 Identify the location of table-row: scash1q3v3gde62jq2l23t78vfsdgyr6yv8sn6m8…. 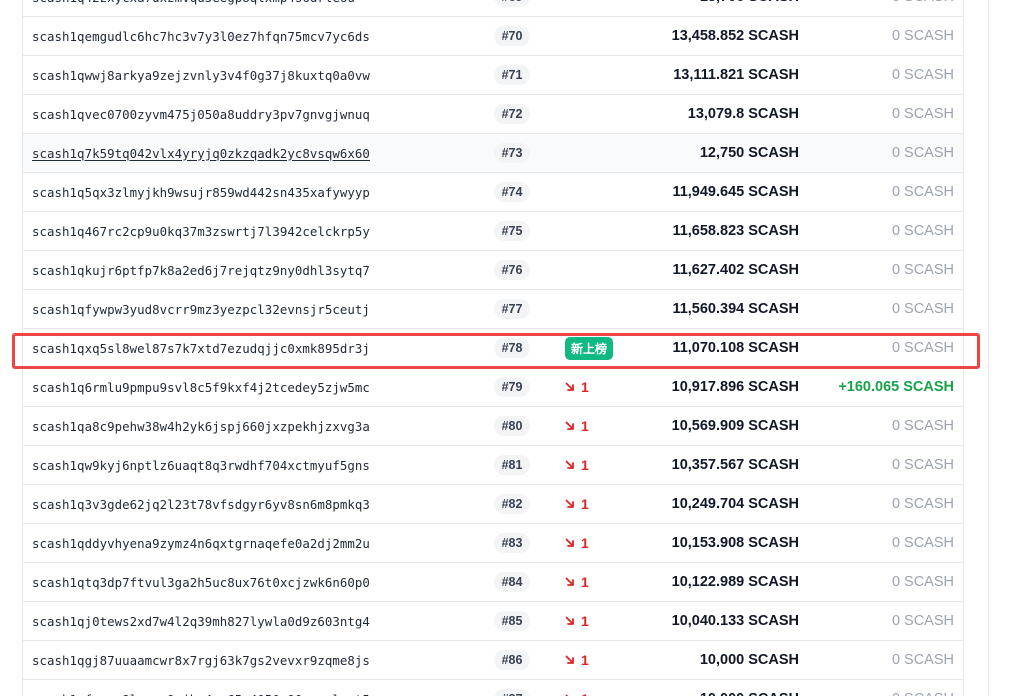
(493, 504).